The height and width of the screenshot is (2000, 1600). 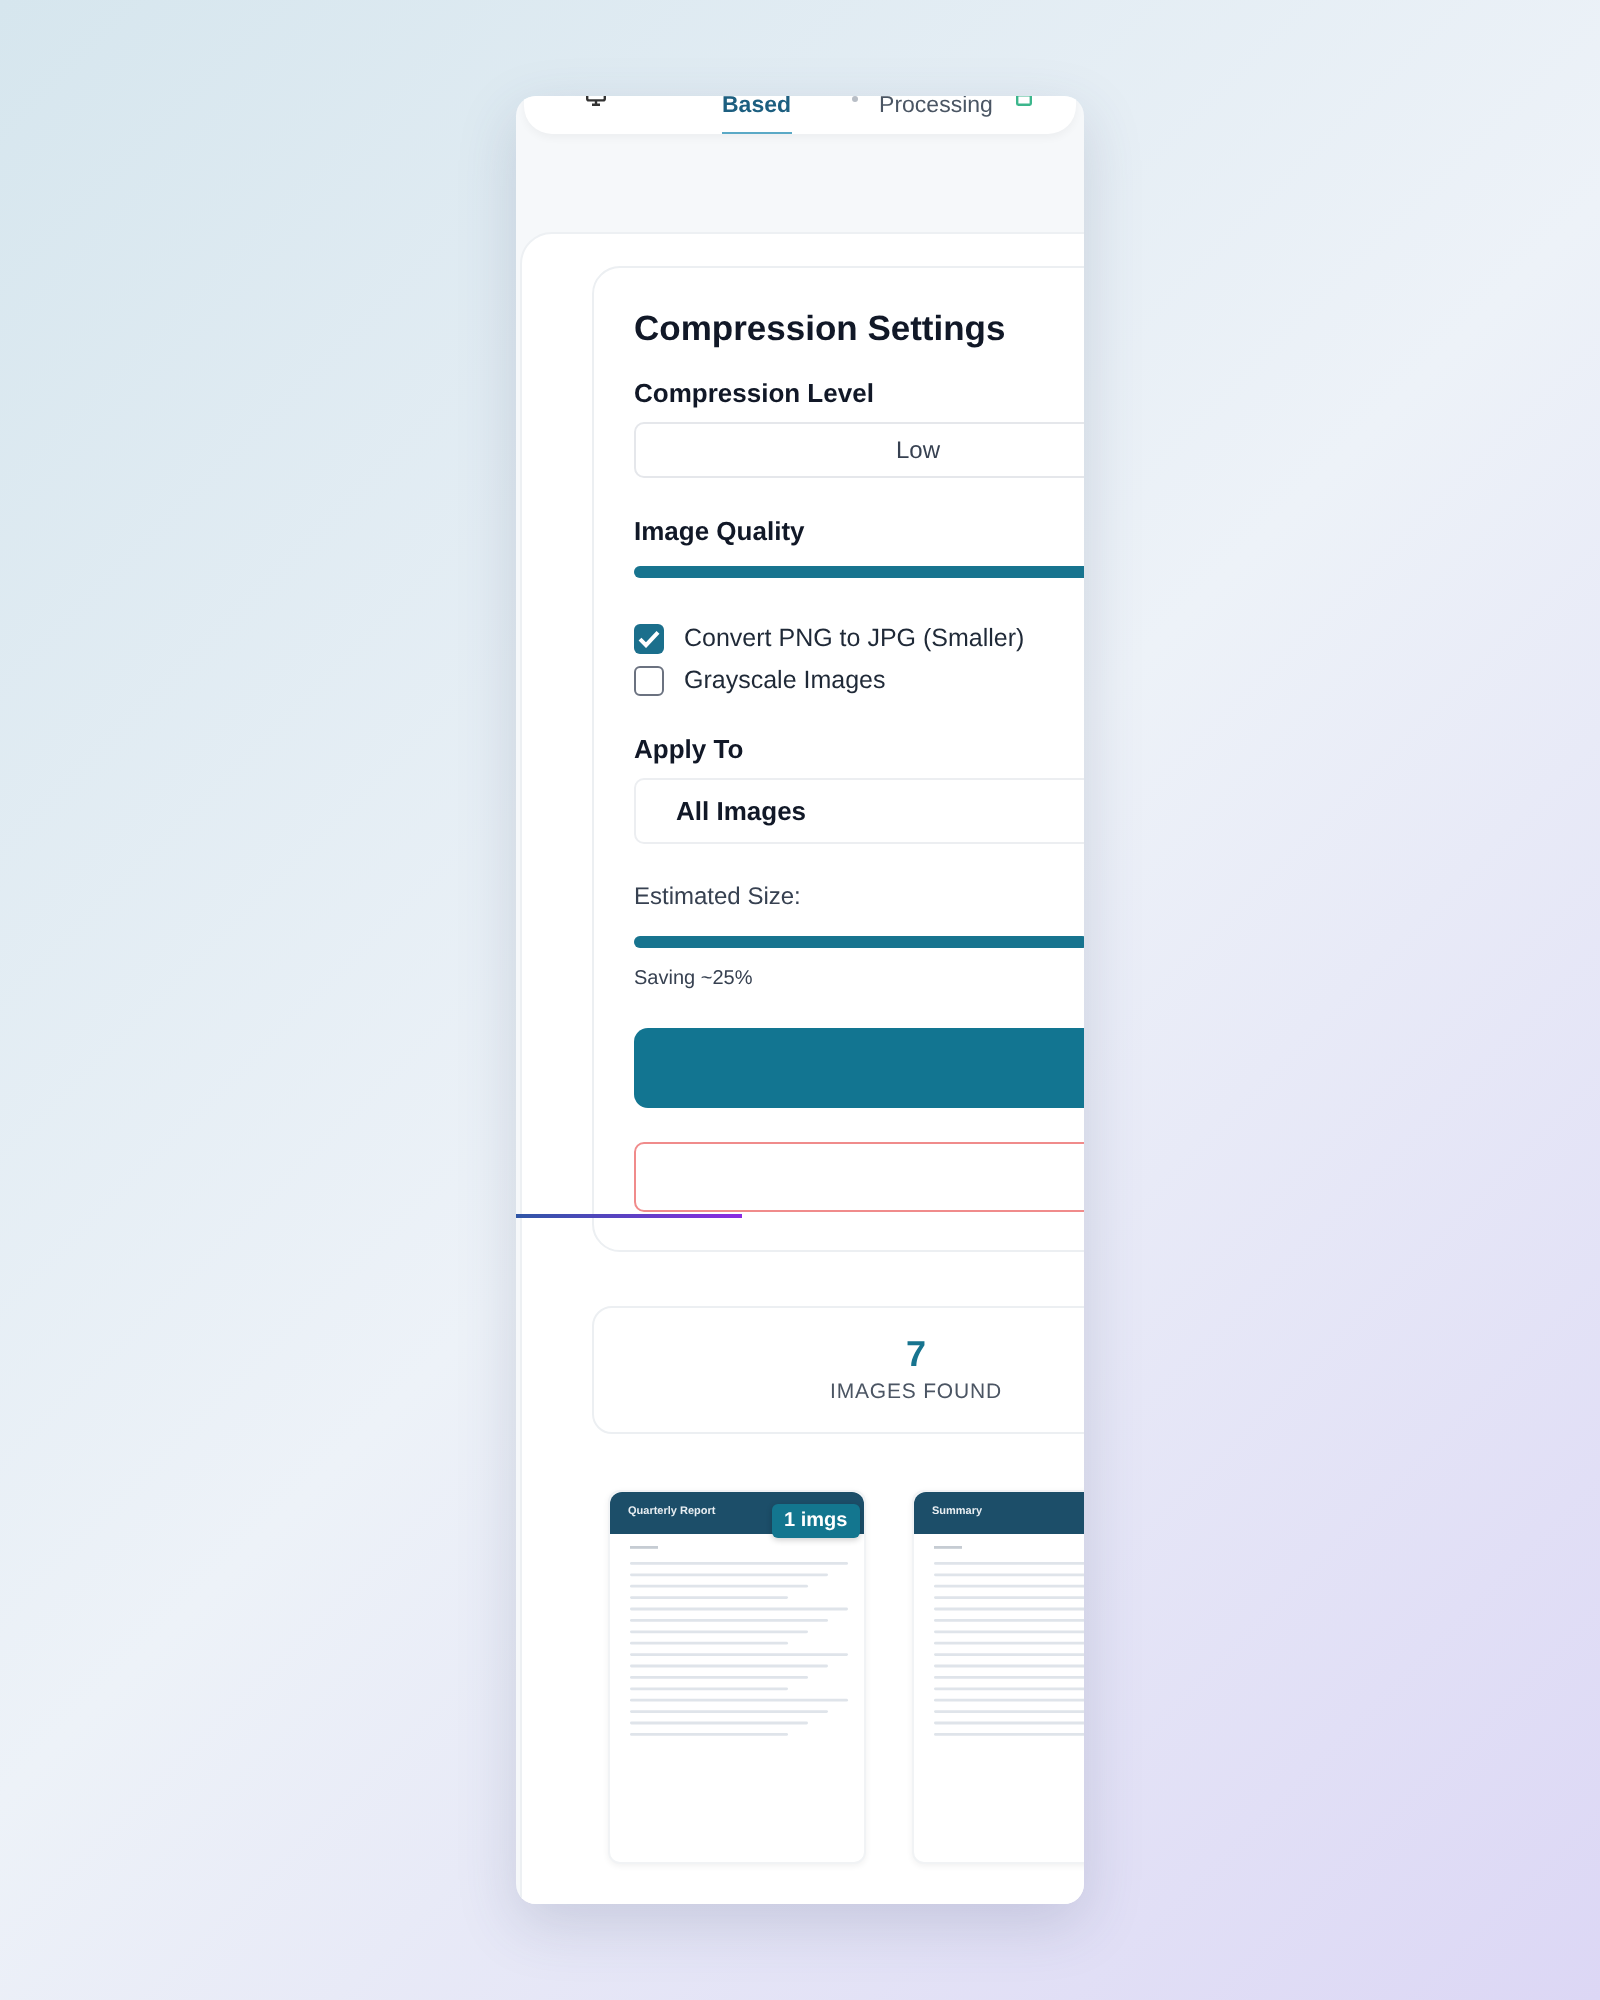 I want to click on card-title: Compression Settings, so click(x=821, y=329).